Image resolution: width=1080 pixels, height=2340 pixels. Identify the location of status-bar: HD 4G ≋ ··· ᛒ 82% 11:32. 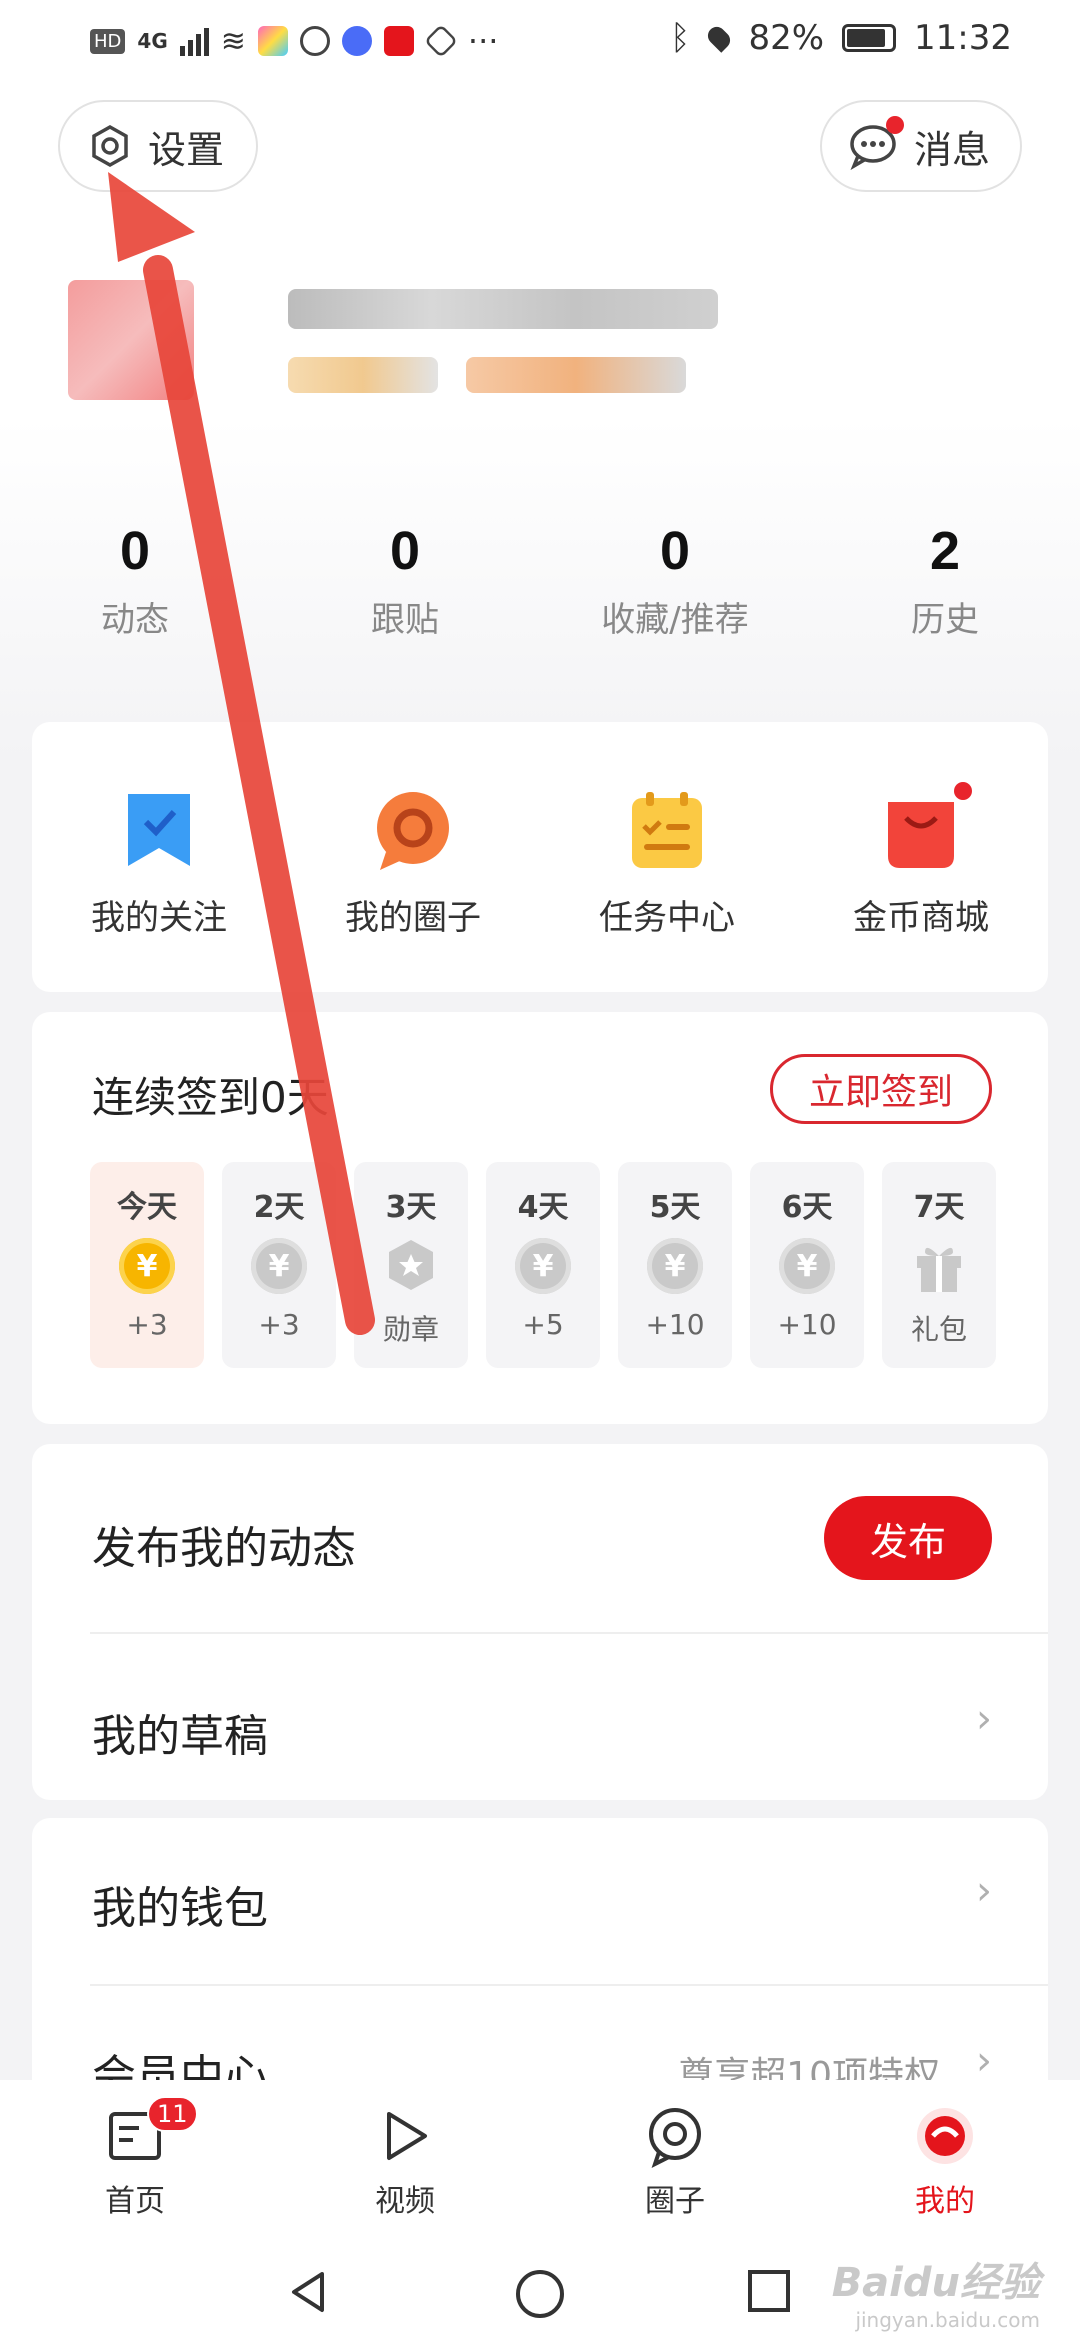
(540, 40).